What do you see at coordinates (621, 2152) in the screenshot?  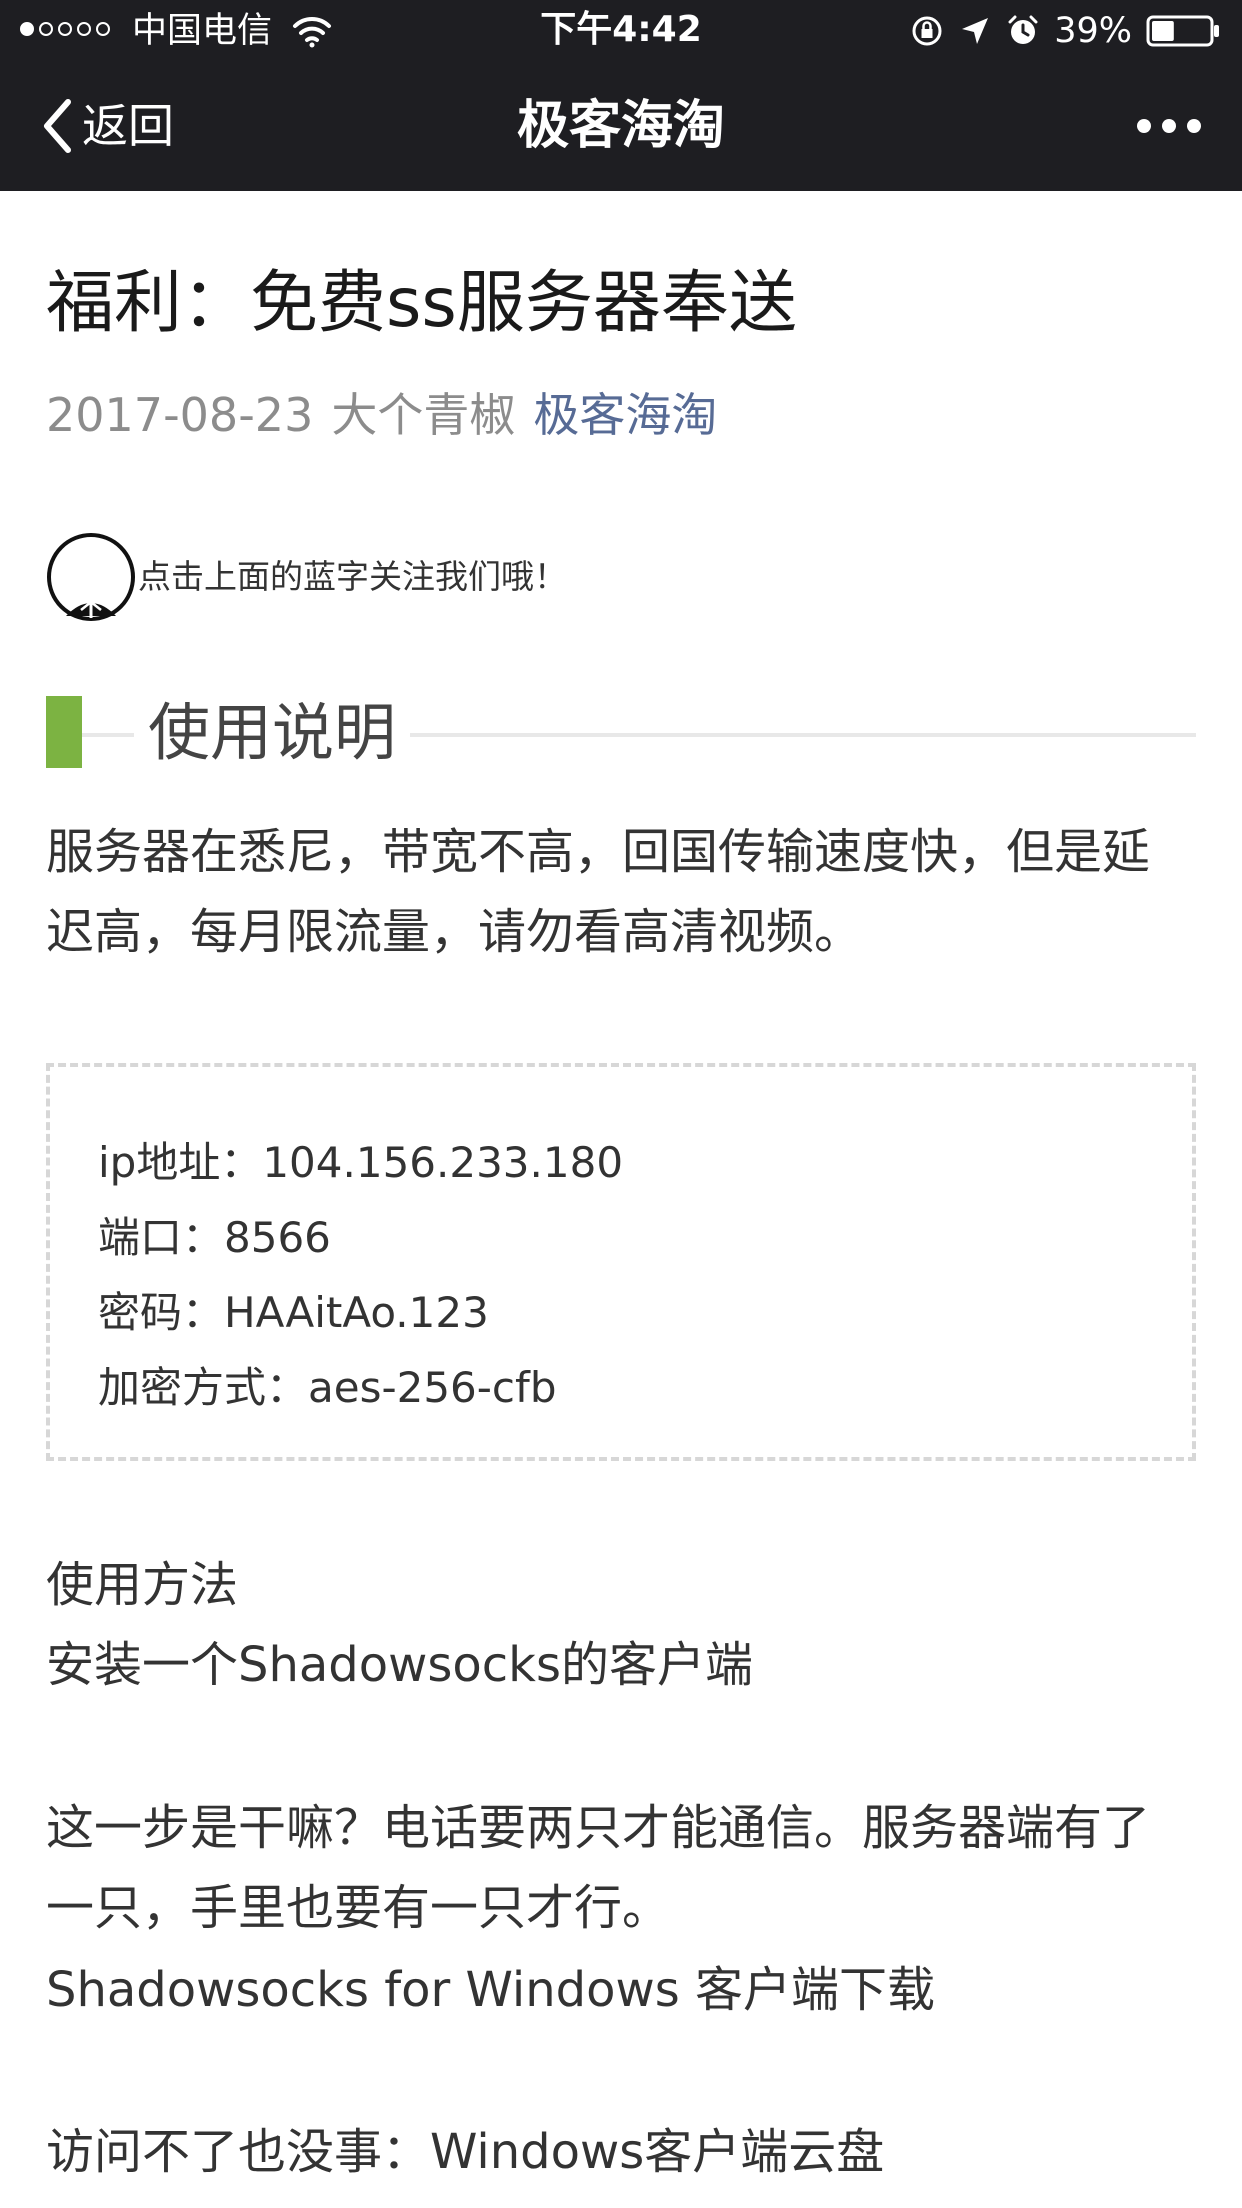 I see `windows-client-cloud-link: 访问不了也没事：Windows客户端云盘` at bounding box center [621, 2152].